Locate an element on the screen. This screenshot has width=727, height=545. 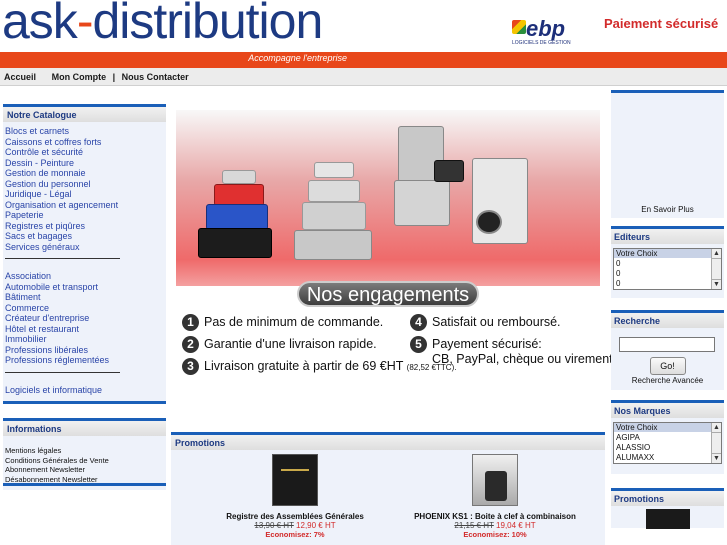
marques-option: ALUMAXX is located at coordinates (667, 458).